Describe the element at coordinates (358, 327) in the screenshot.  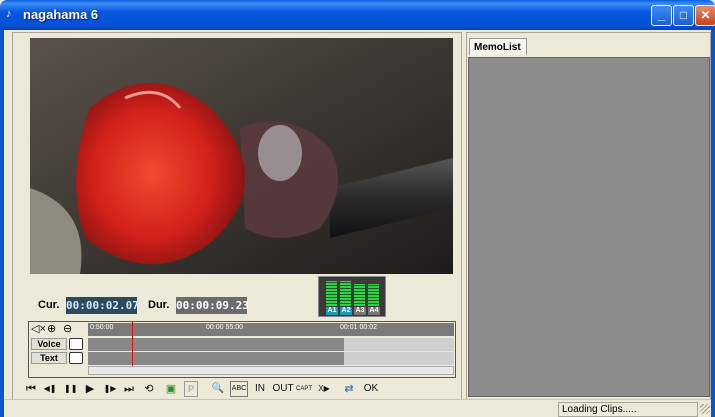
I see `ruler-label: 00:01 00:02` at that location.